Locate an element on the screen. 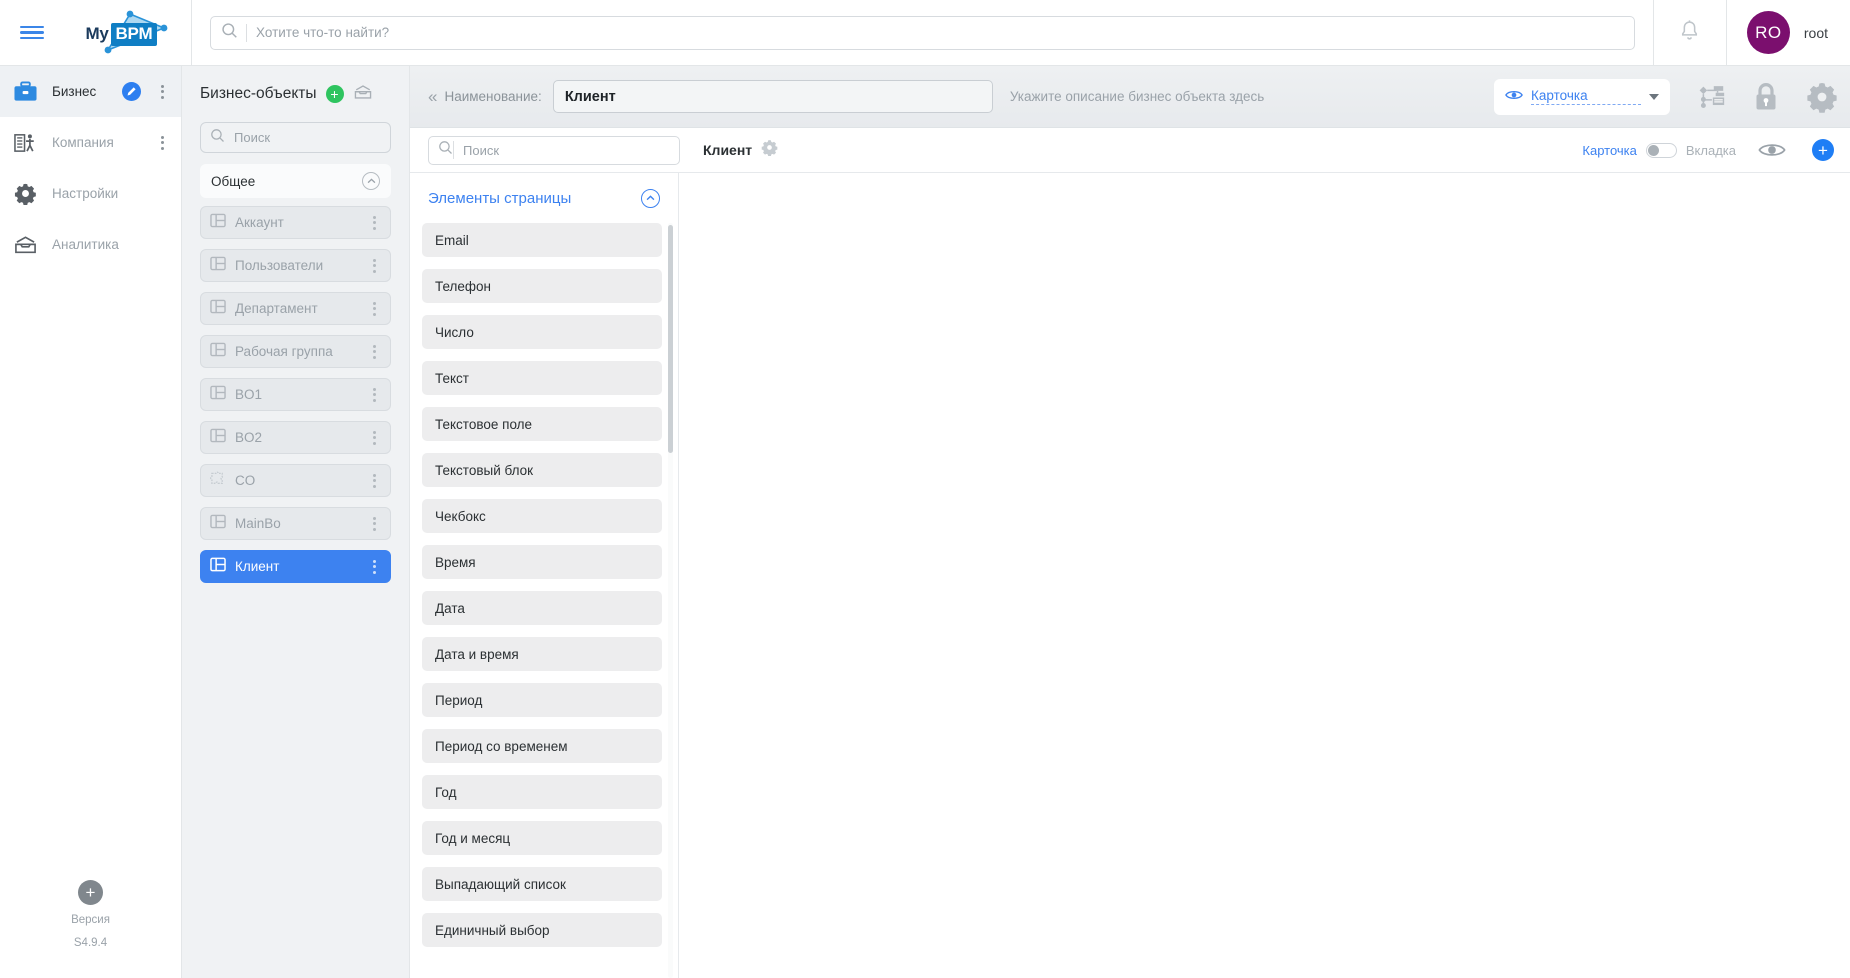 This screenshot has height=978, width=1850. double-chevron-left-icon: « is located at coordinates (433, 97).